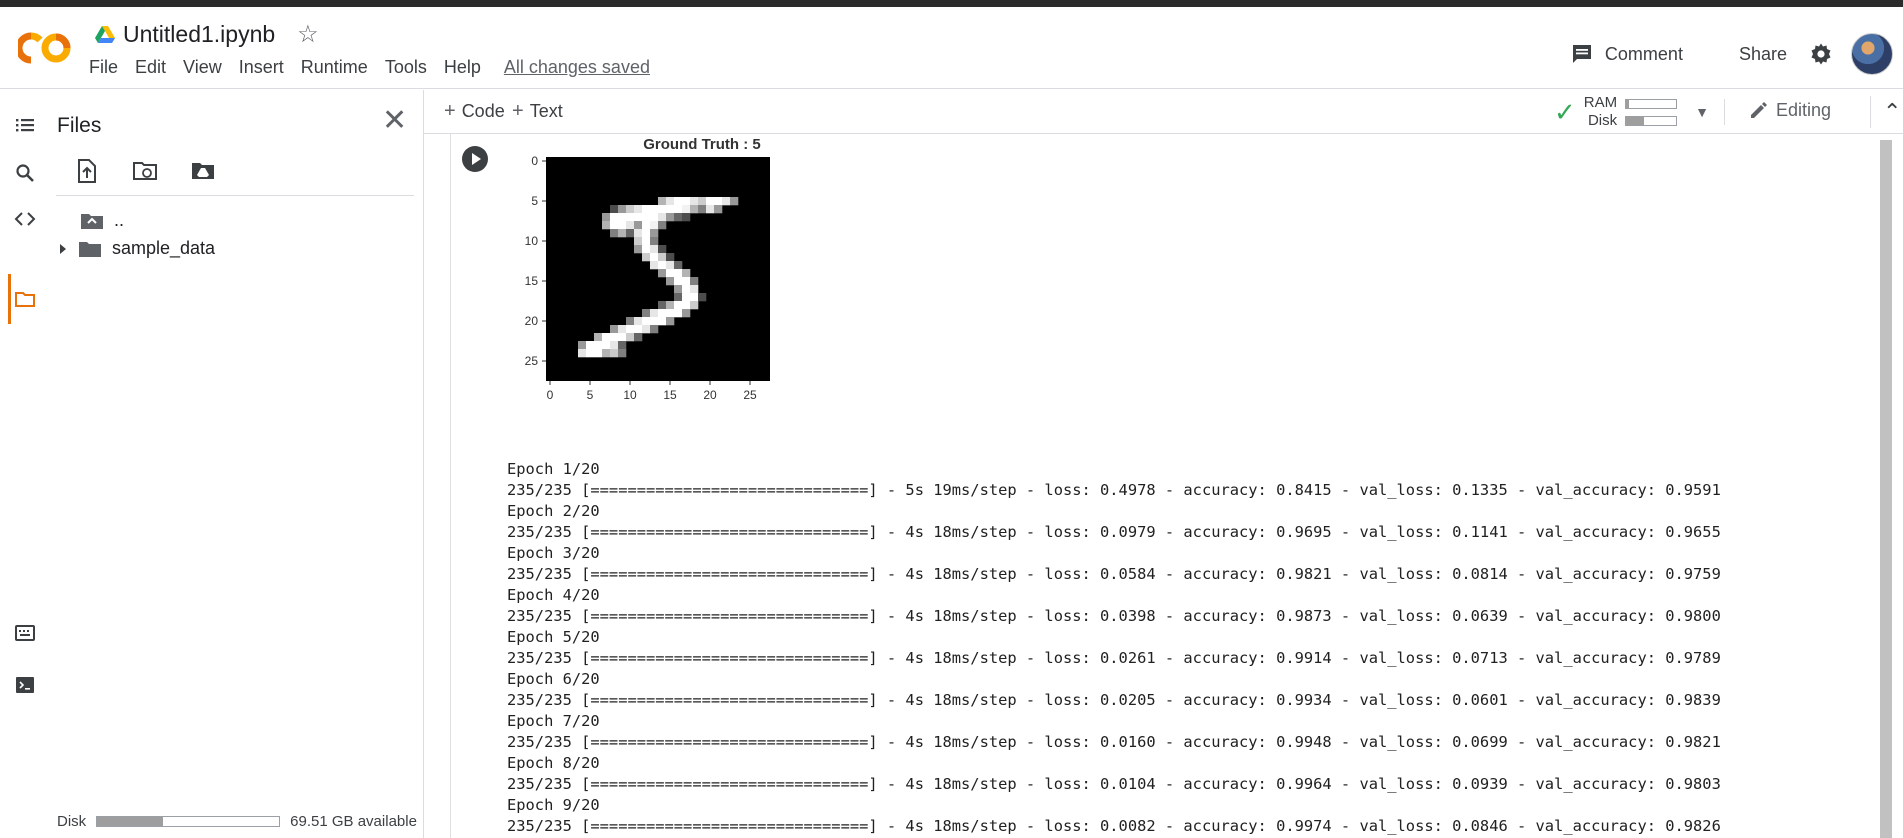  I want to click on refresh-folder-icon, so click(145, 171).